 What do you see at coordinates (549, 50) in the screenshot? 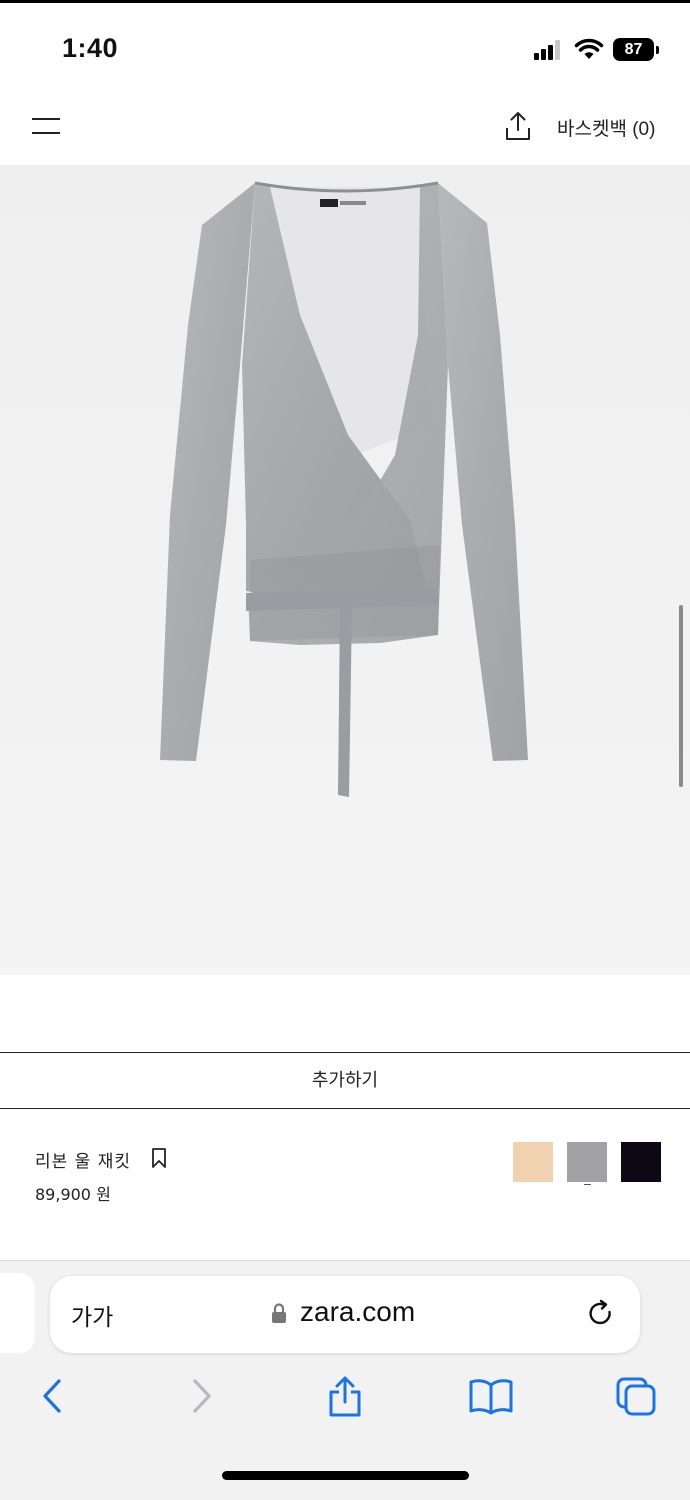
I see `cellular-signal-icon` at bounding box center [549, 50].